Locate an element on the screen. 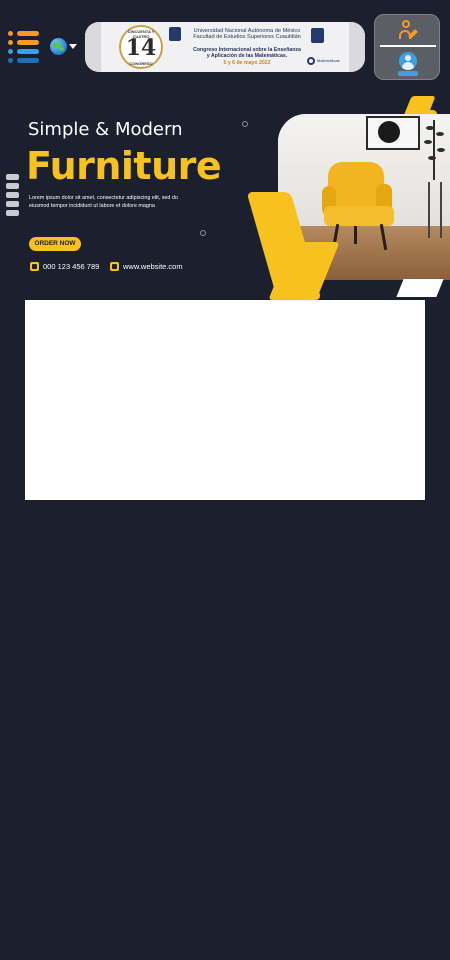  phone-icon is located at coordinates (34, 266).